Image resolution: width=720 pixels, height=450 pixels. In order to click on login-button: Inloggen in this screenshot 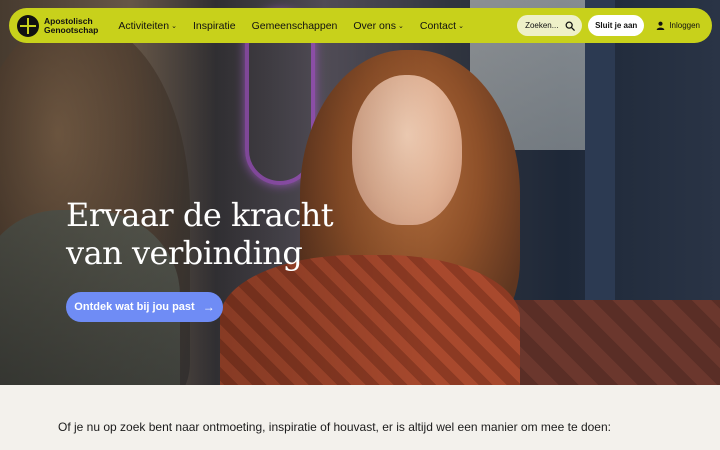, I will do `click(677, 25)`.